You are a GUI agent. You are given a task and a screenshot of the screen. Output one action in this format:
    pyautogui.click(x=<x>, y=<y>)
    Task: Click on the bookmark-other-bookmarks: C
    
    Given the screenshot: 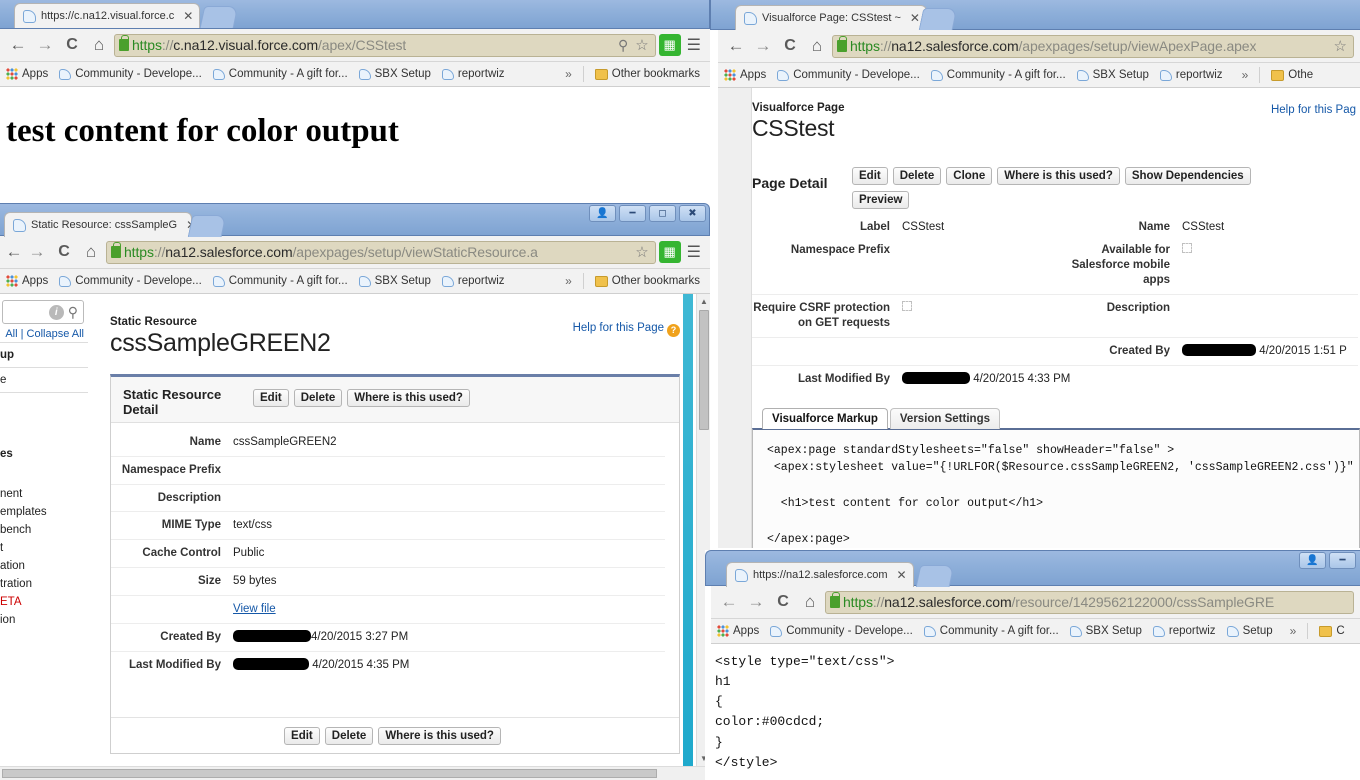 What is the action you would take?
    pyautogui.click(x=1332, y=631)
    